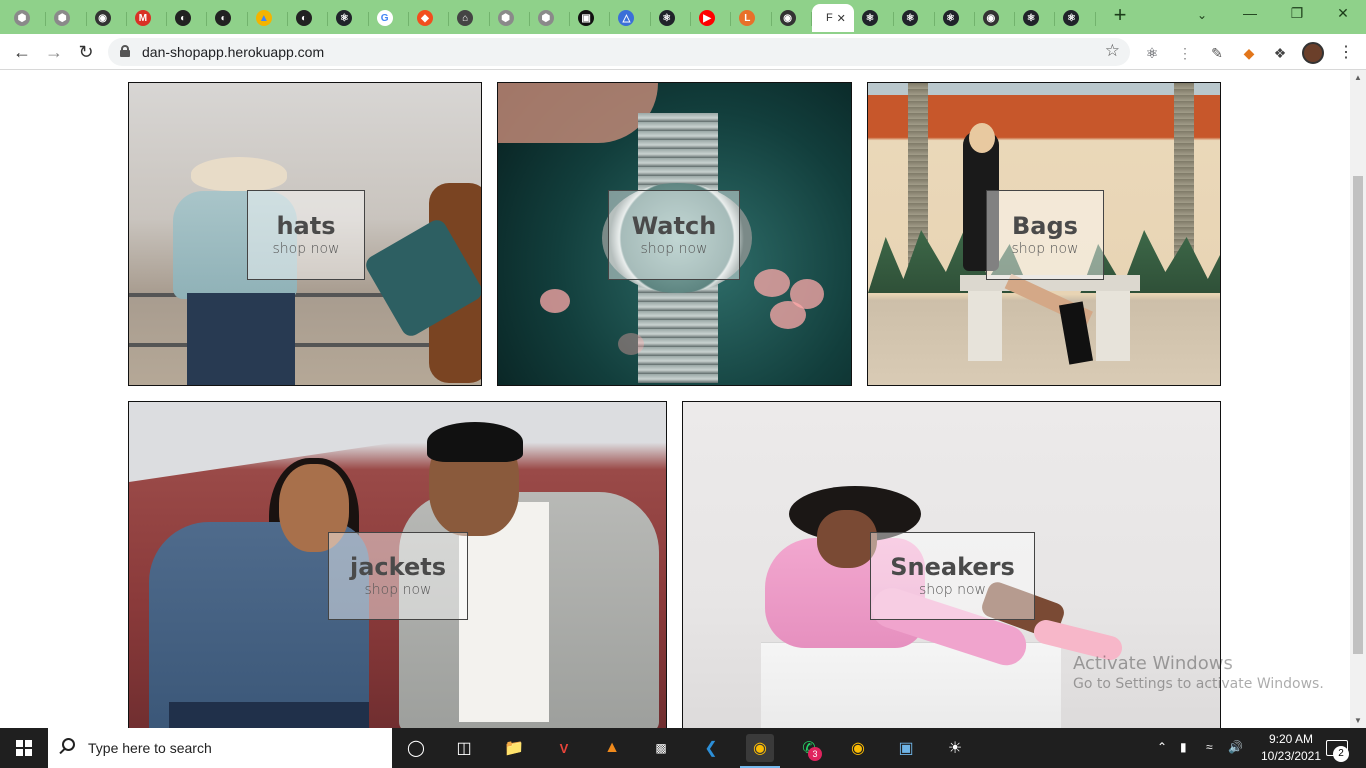 The width and height of the screenshot is (1366, 768). I want to click on category-label-box: Watch shop now, so click(674, 235).